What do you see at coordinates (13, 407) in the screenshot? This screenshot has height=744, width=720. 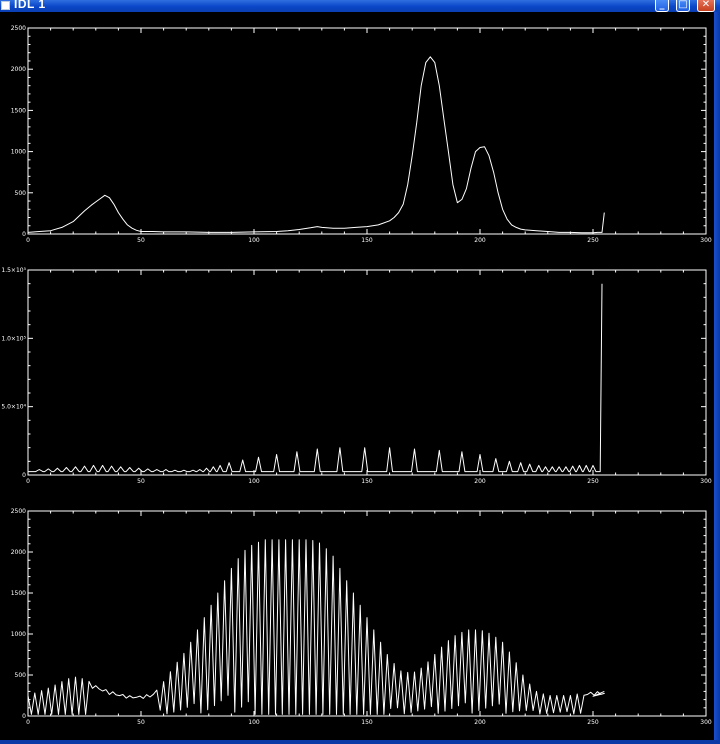 I see `y-tick-label: 5.0×10⁴` at bounding box center [13, 407].